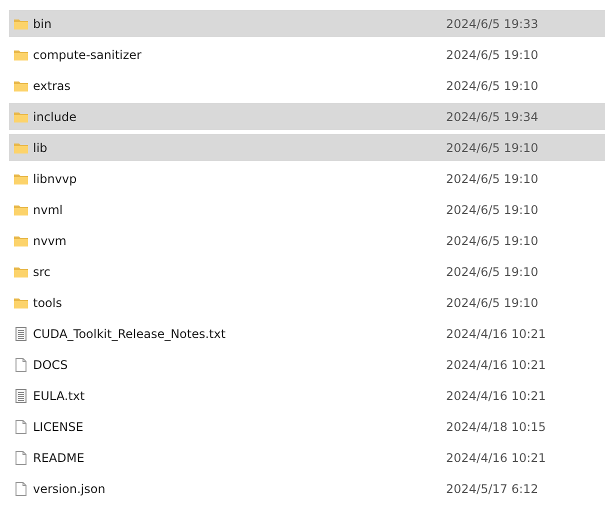 The height and width of the screenshot is (509, 605). I want to click on modified-date: 2024/6/5 19:34, so click(492, 117).